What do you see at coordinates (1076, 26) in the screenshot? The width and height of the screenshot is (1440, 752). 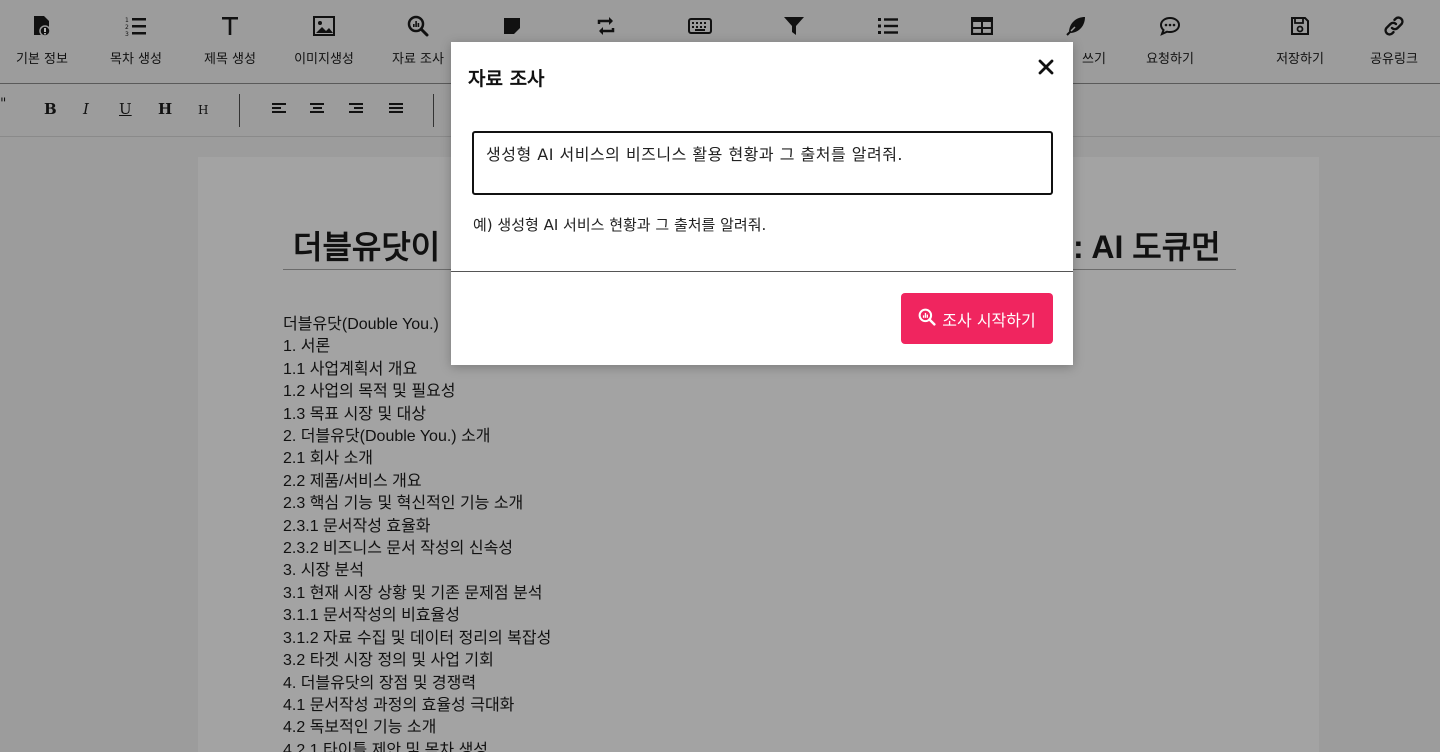 I see `feather-icon` at bounding box center [1076, 26].